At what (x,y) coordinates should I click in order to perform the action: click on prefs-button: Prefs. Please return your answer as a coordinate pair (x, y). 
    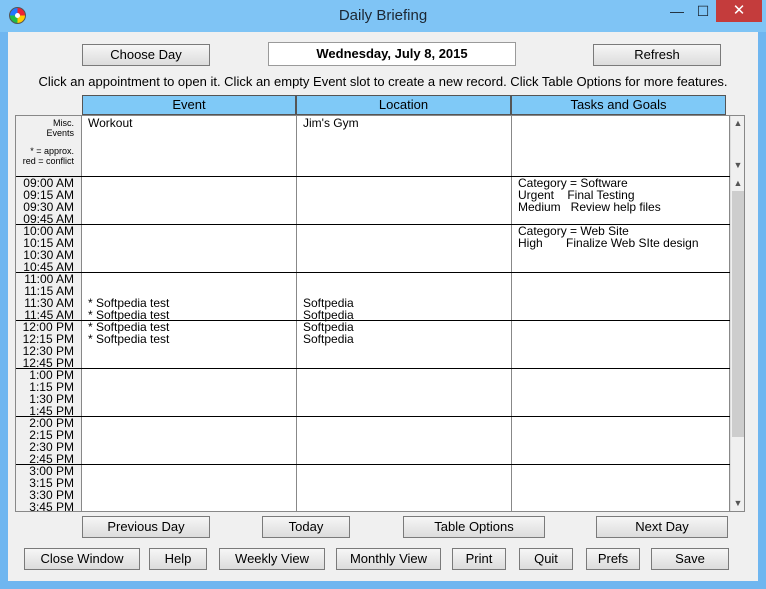
    Looking at the image, I should click on (613, 559).